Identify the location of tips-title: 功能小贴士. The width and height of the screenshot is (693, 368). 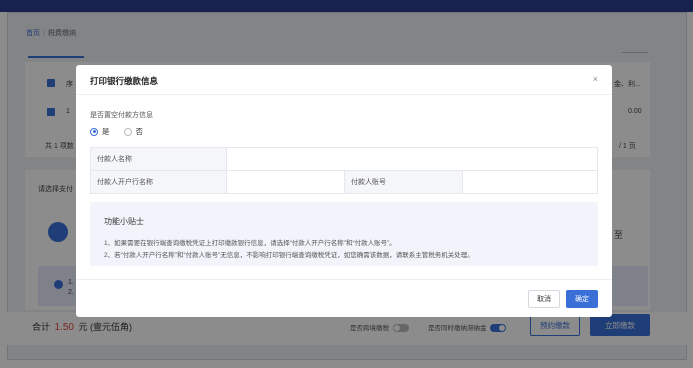
(124, 221).